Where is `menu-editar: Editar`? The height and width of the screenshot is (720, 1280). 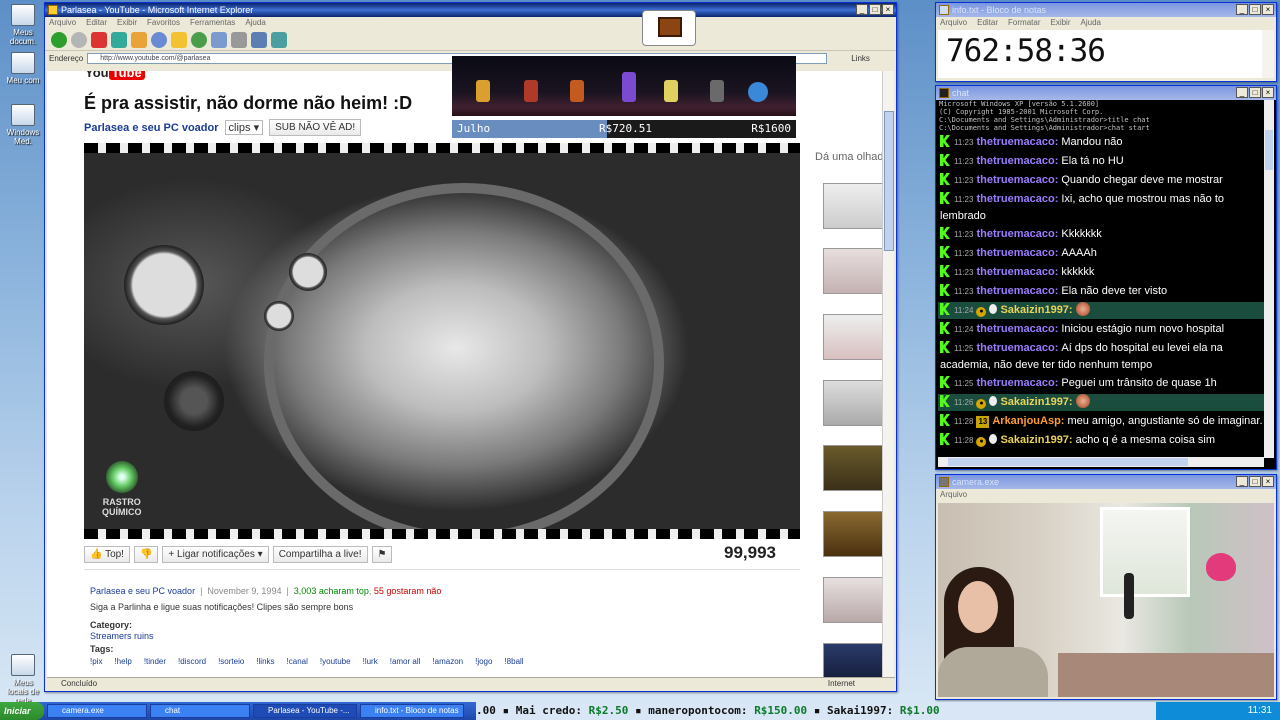
menu-editar: Editar is located at coordinates (987, 23).